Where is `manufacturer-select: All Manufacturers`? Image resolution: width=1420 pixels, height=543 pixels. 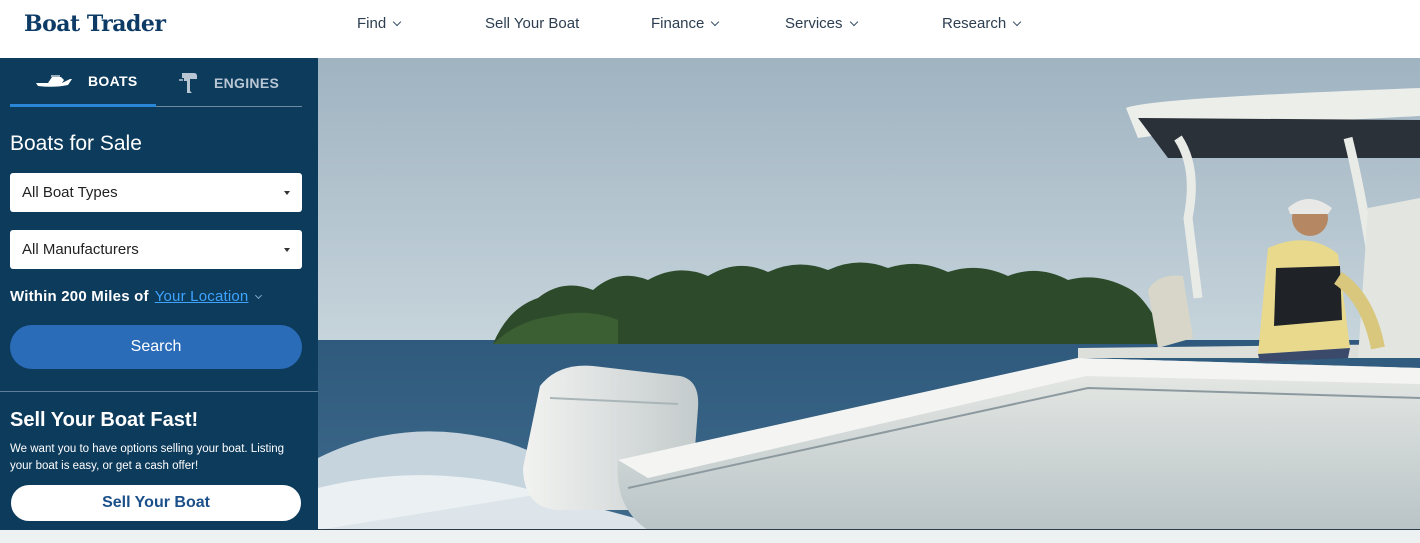
manufacturer-select: All Manufacturers is located at coordinates (156, 249).